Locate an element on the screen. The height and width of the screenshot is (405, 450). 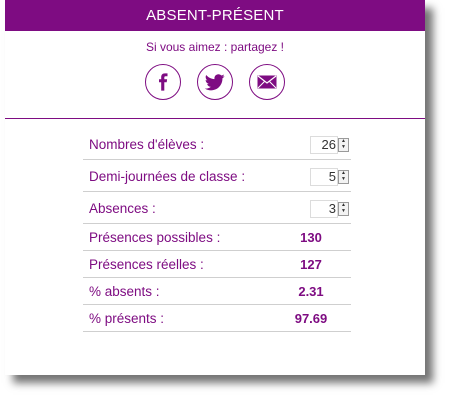
eleves-input is located at coordinates (324, 144).